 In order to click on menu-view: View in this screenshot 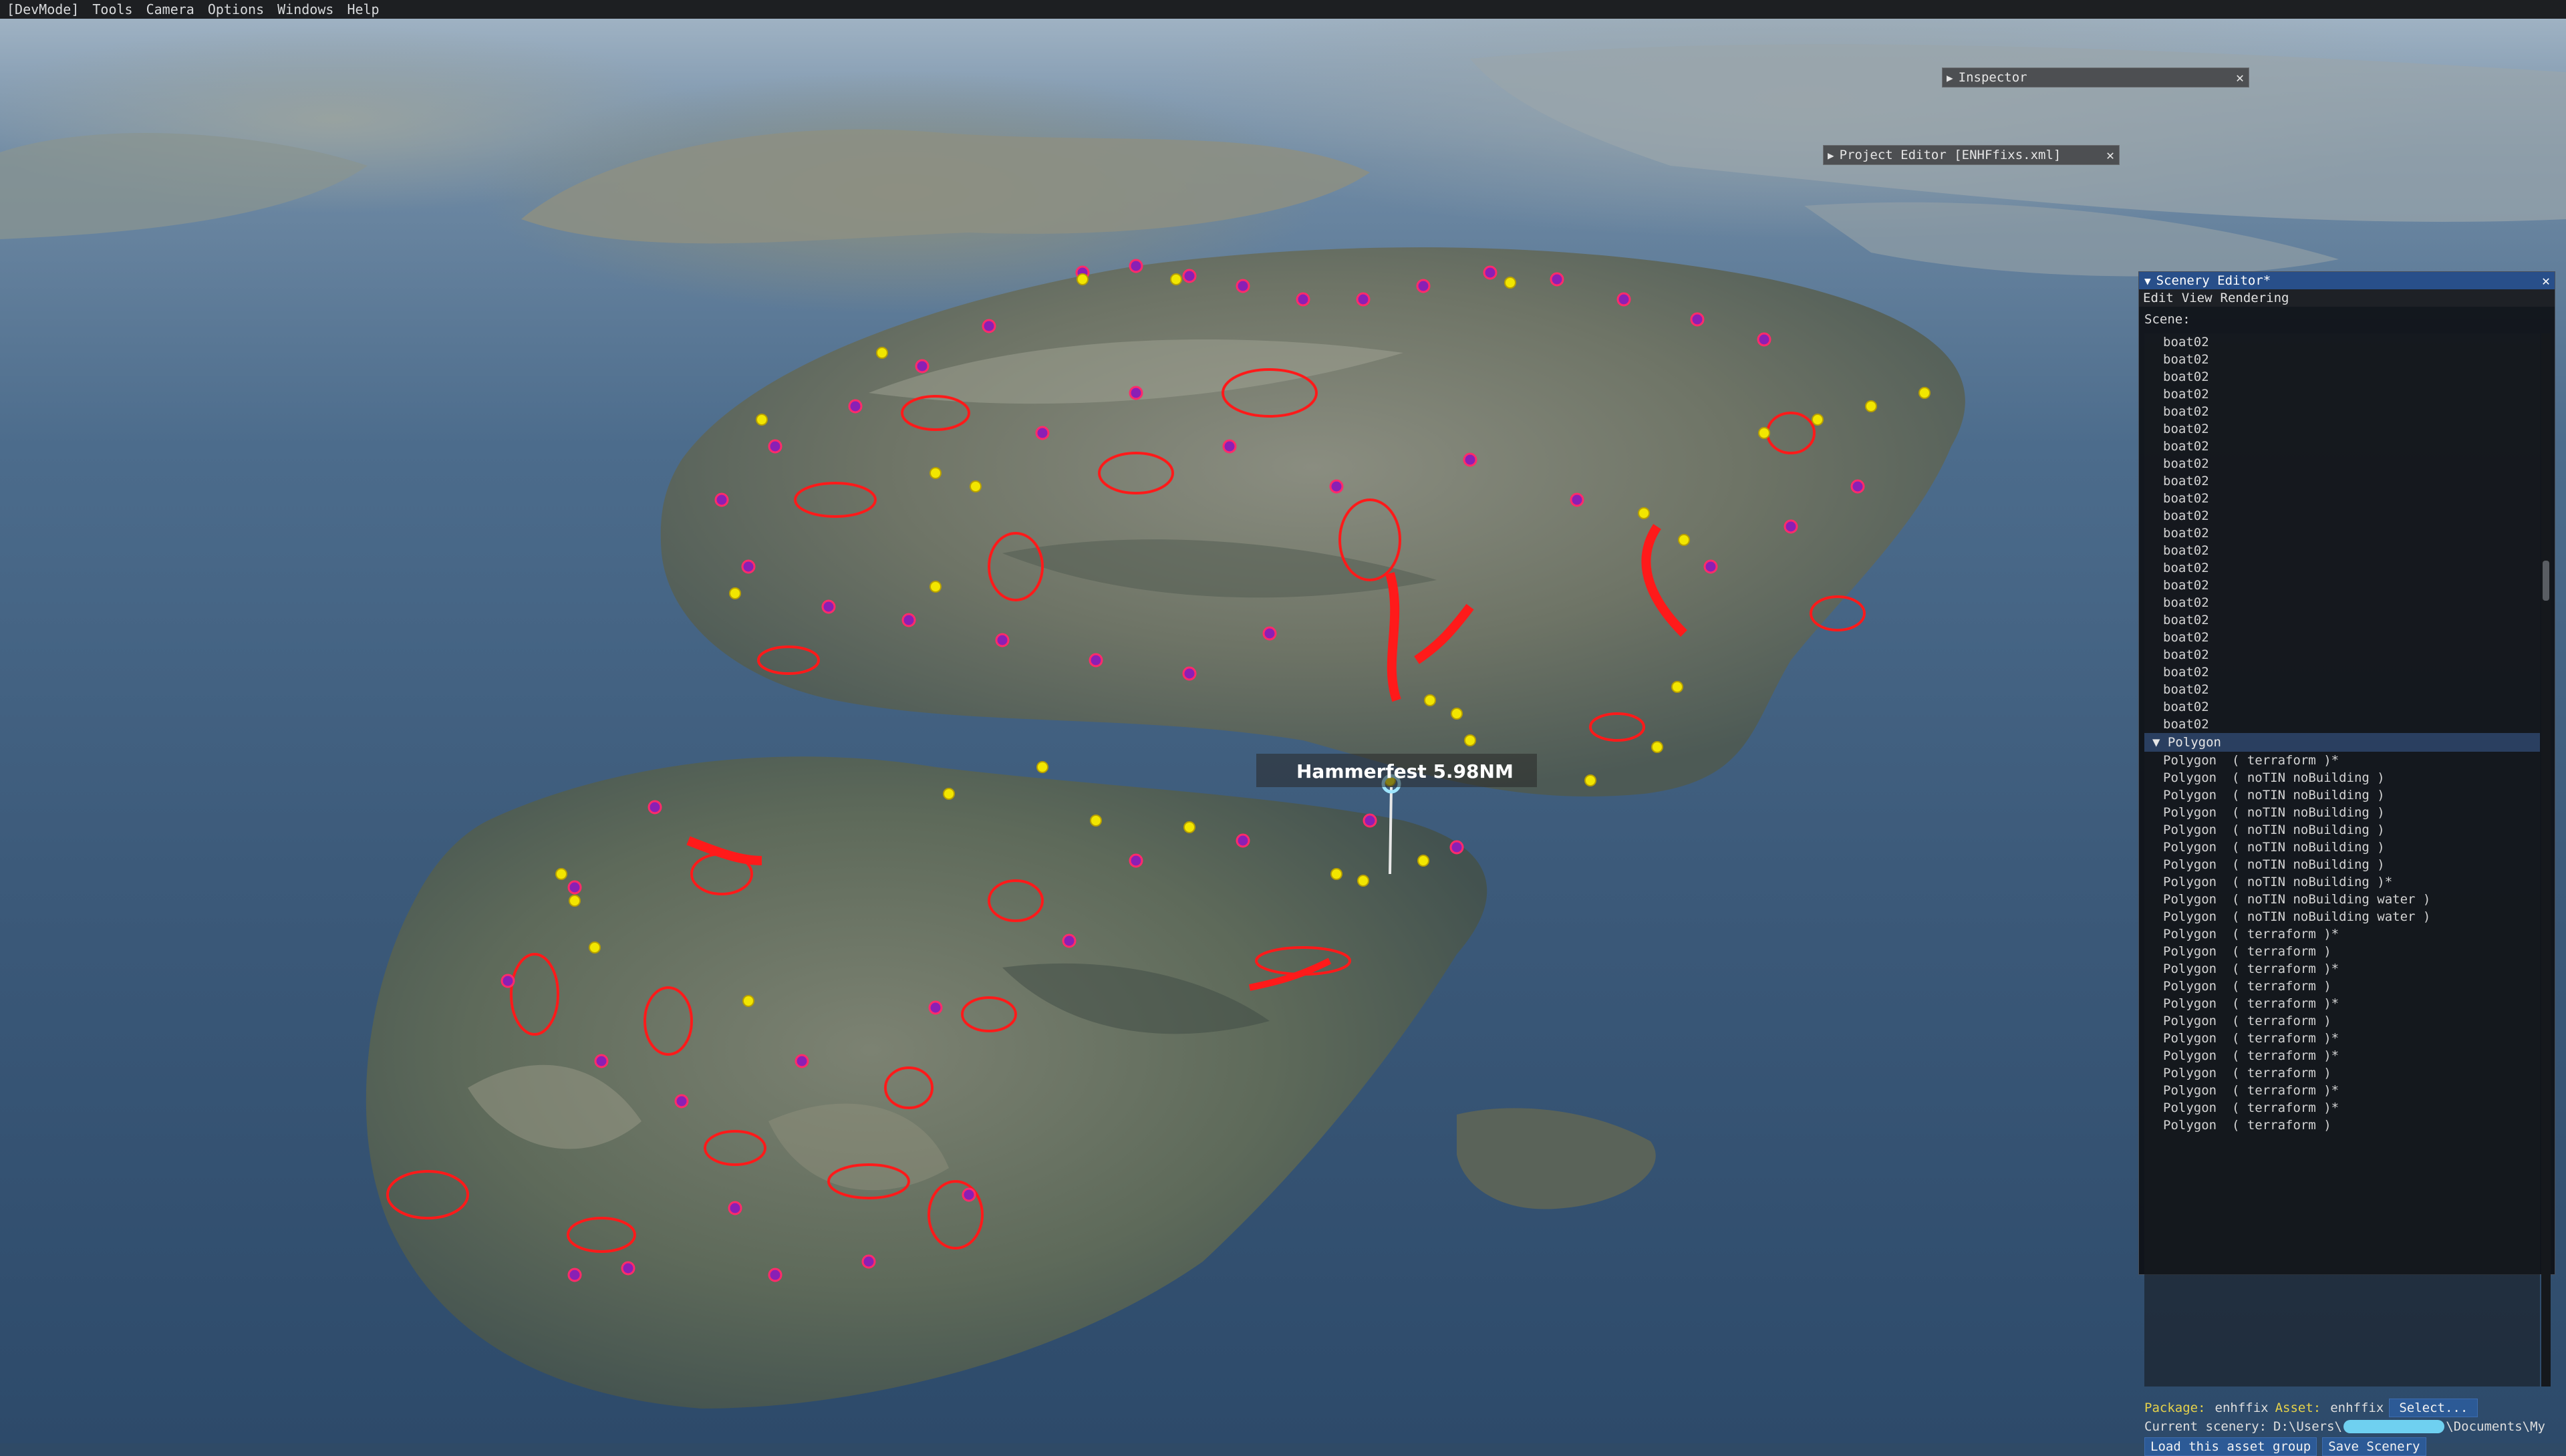, I will do `click(2197, 298)`.